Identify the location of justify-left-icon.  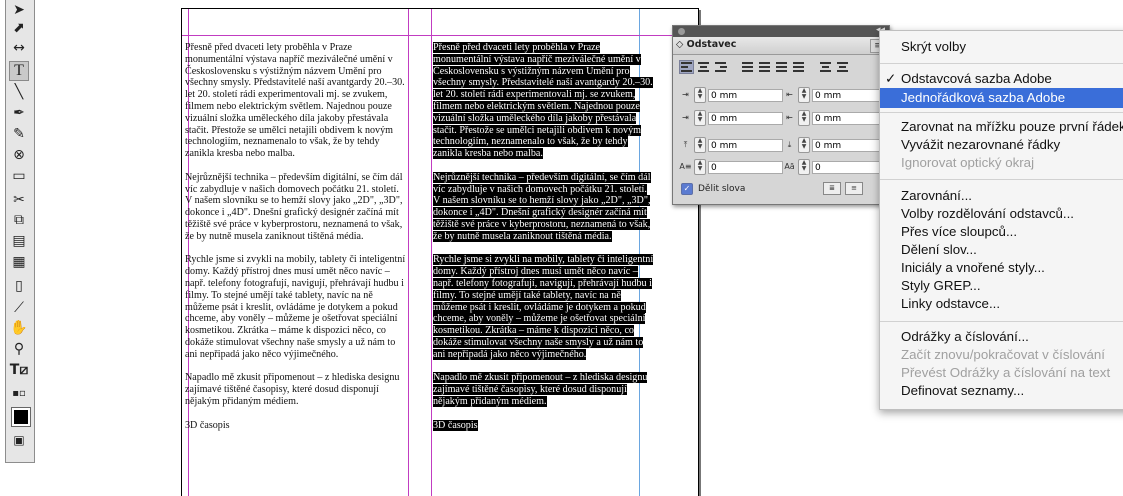
(747, 67).